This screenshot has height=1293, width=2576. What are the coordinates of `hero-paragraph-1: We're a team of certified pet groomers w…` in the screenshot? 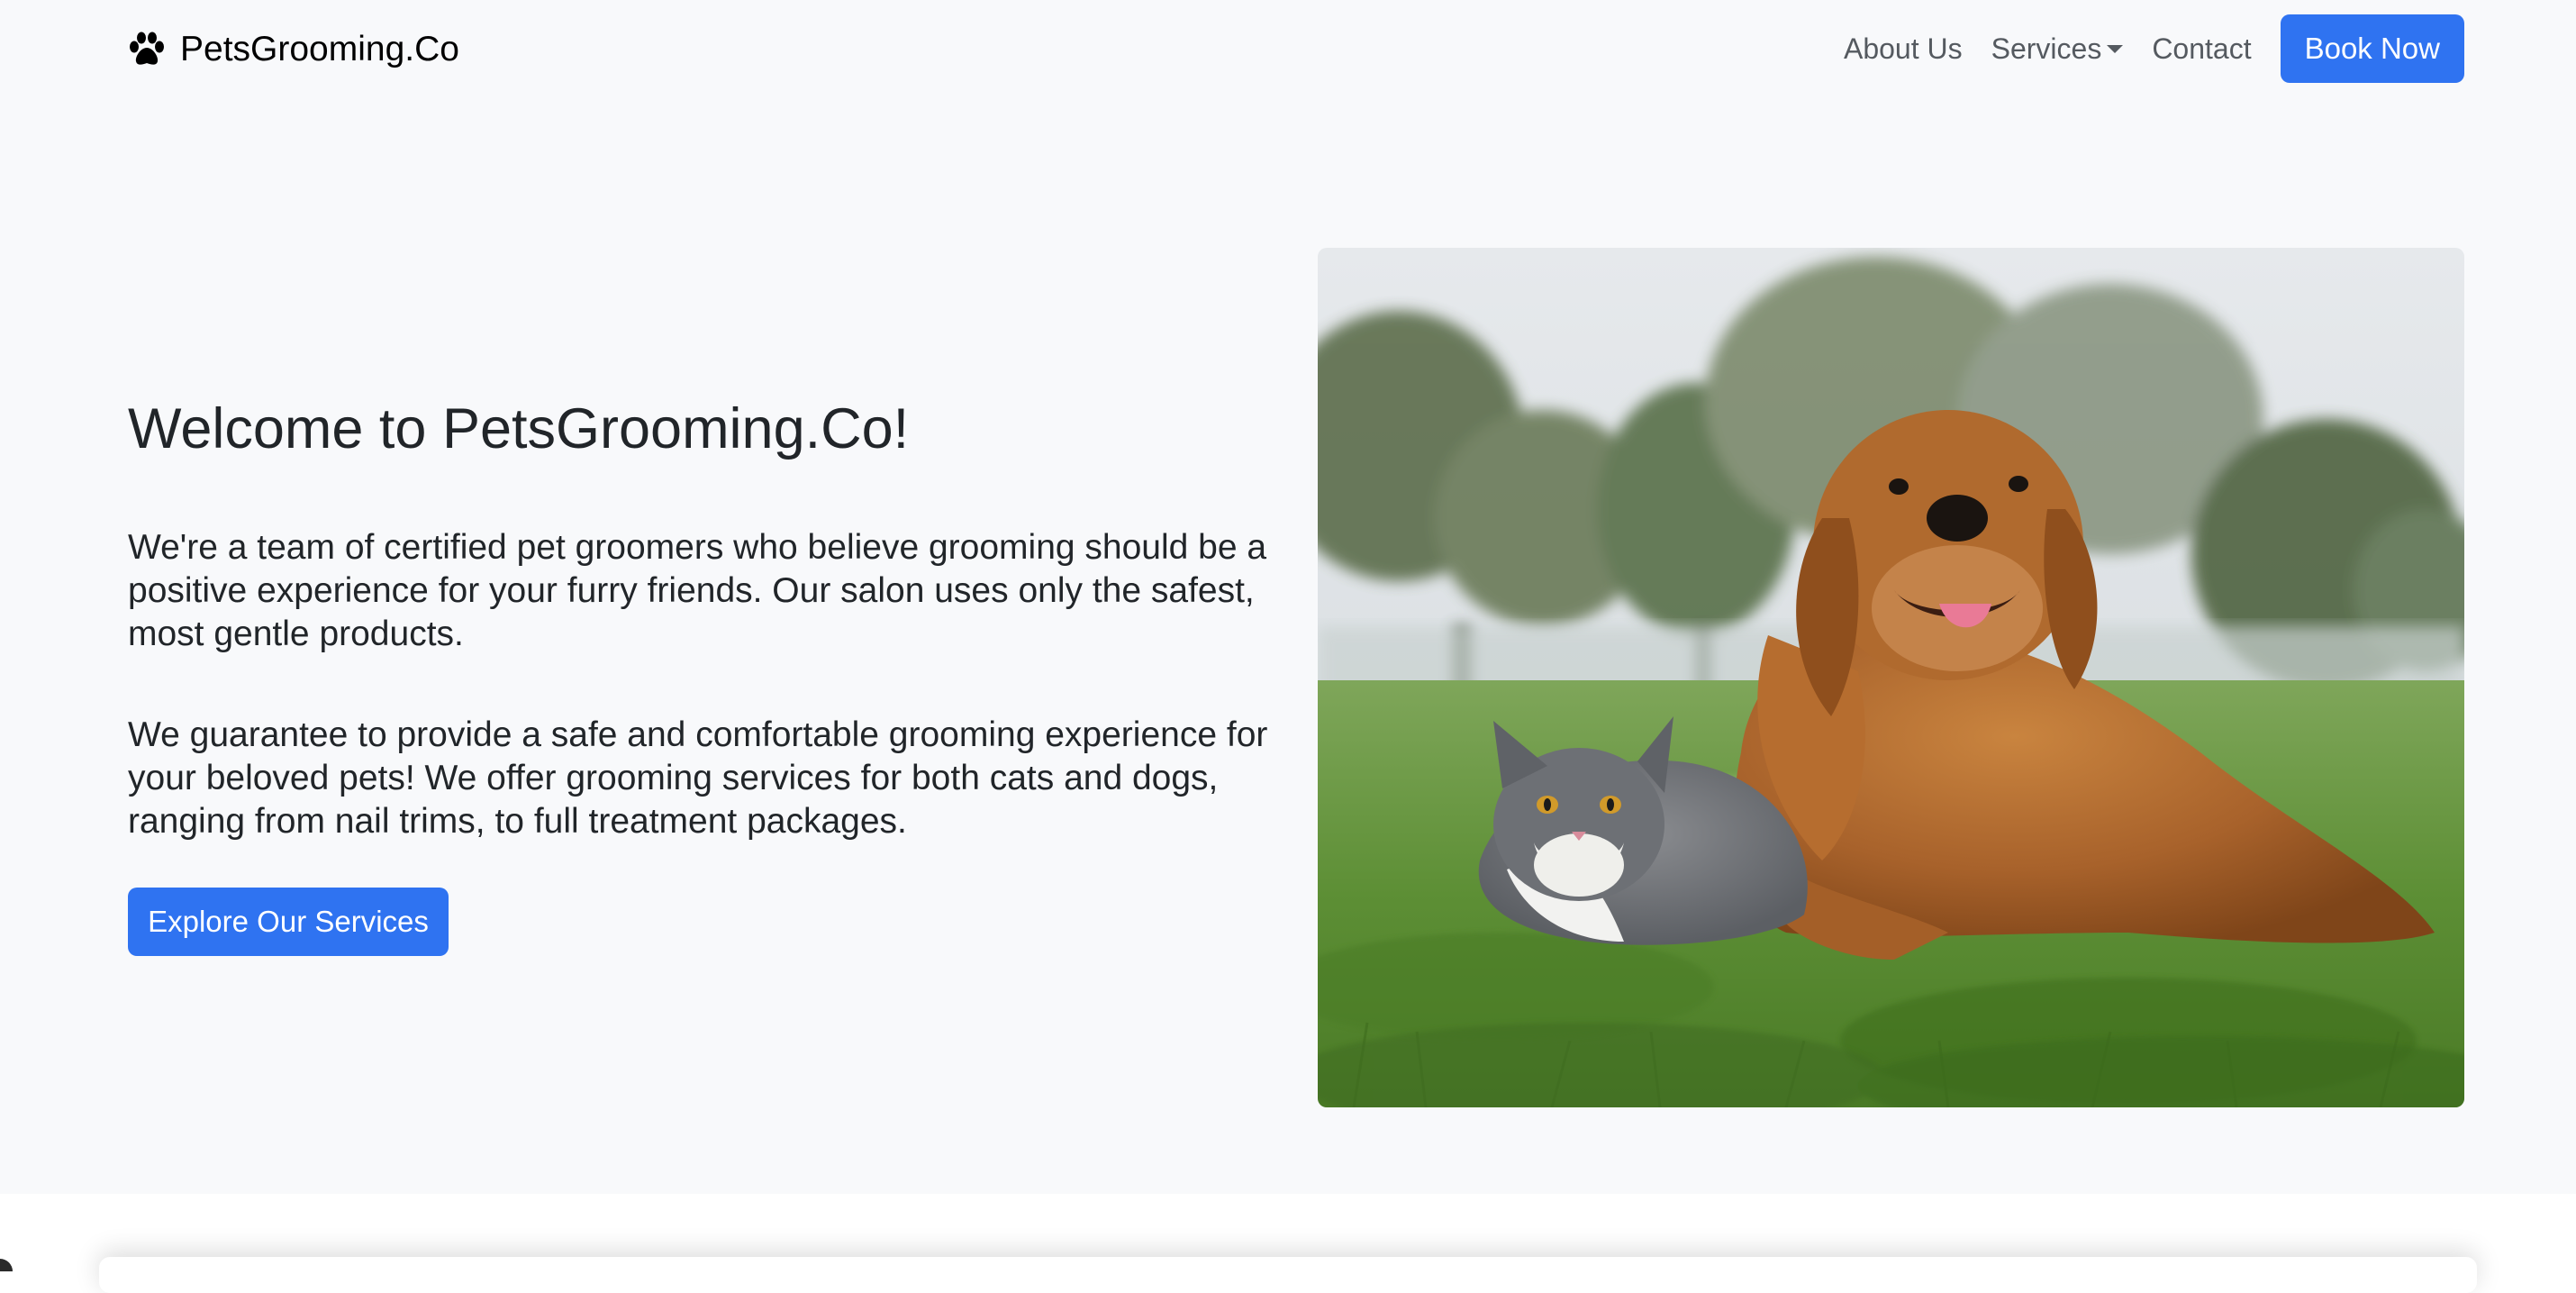 It's located at (697, 590).